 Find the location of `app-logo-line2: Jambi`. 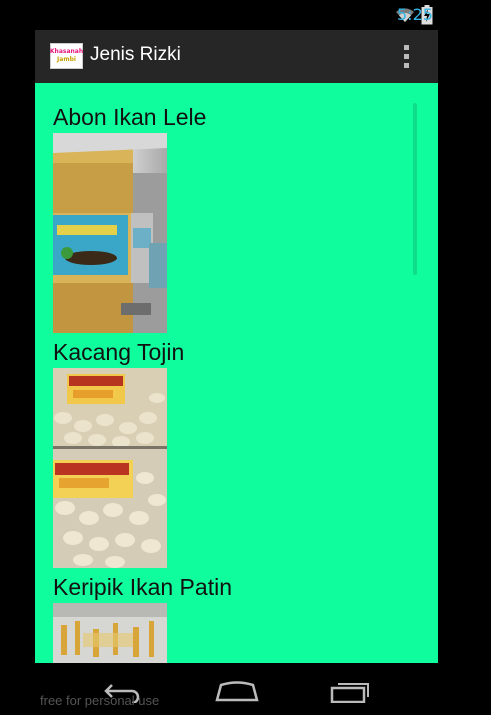

app-logo-line2: Jambi is located at coordinates (66, 59).